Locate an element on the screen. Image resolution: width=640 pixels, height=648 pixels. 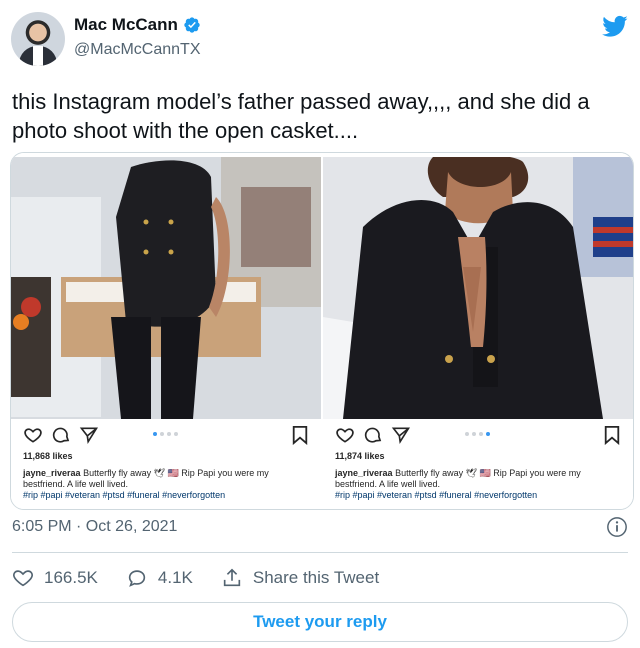
share-icon is located at coordinates (232, 577).